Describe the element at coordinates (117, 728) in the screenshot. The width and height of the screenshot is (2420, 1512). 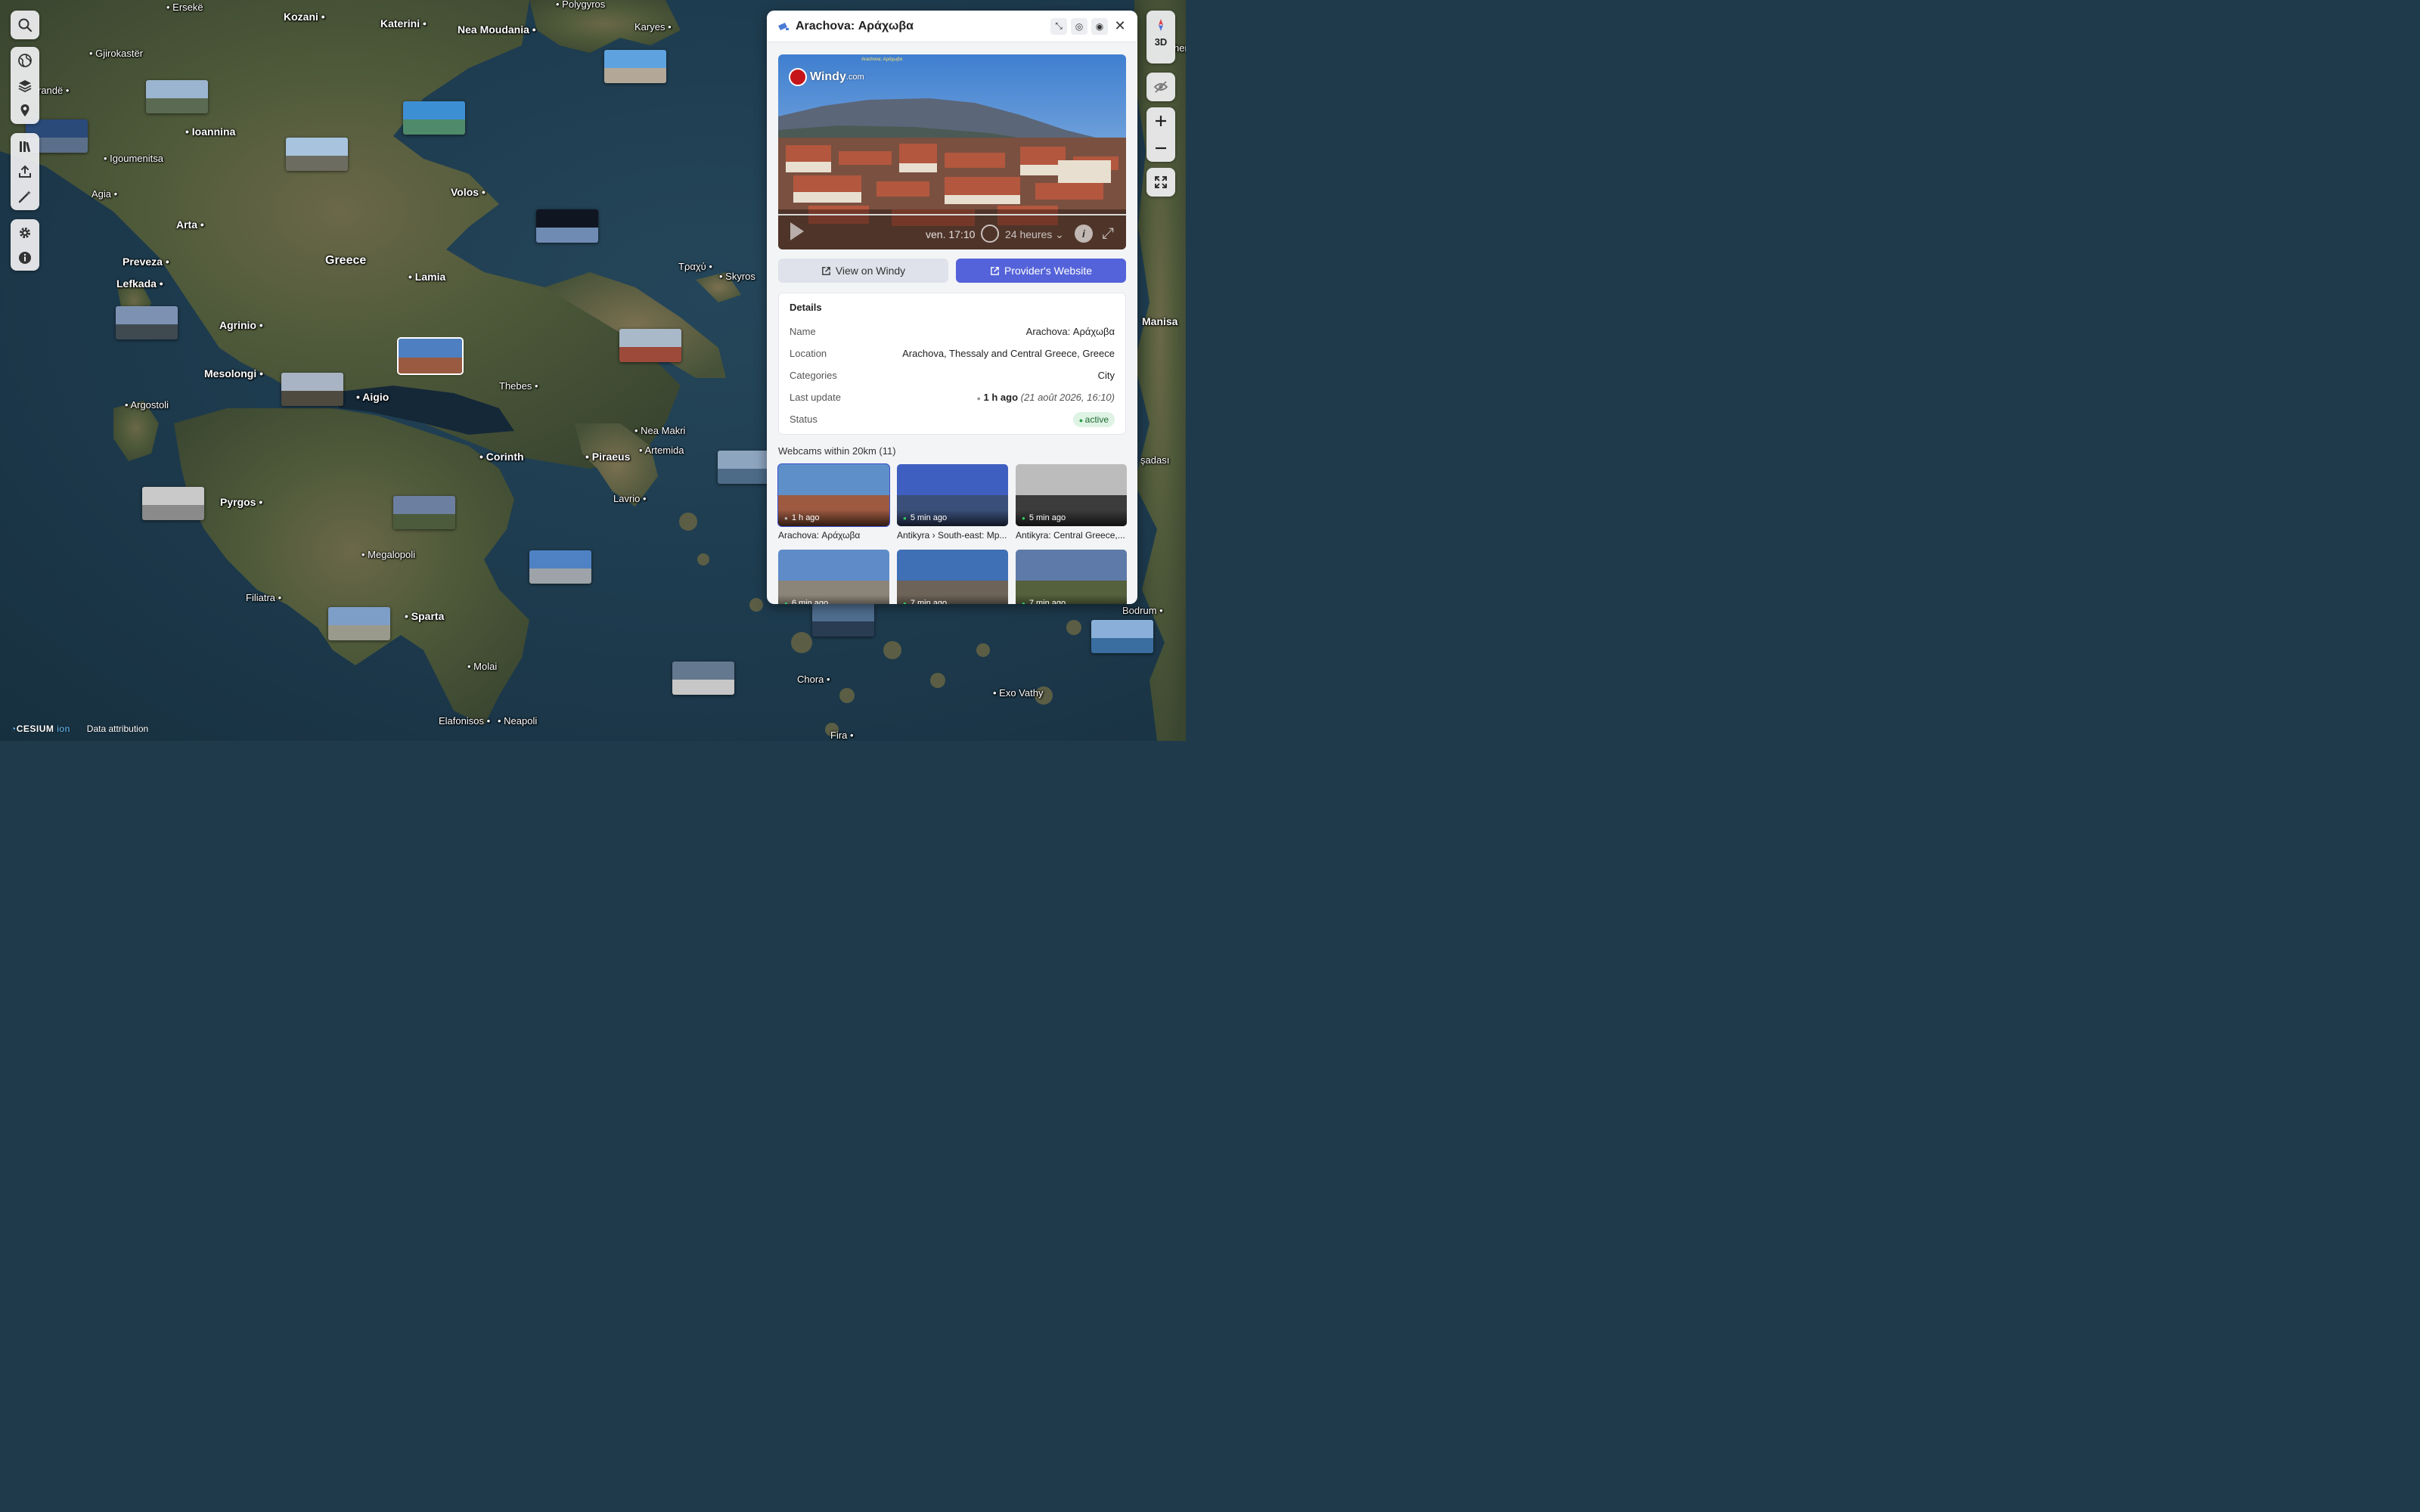
I see `data-attribution-link: Data attribution` at that location.